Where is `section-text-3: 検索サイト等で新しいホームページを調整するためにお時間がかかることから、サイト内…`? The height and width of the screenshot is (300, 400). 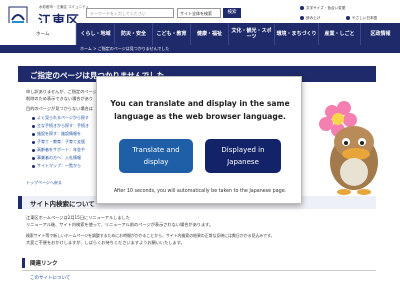
section-text-3: 検索サイト等で新しいホームページを調整するためにお時間がかかることから、サイト内… is located at coordinates (150, 235).